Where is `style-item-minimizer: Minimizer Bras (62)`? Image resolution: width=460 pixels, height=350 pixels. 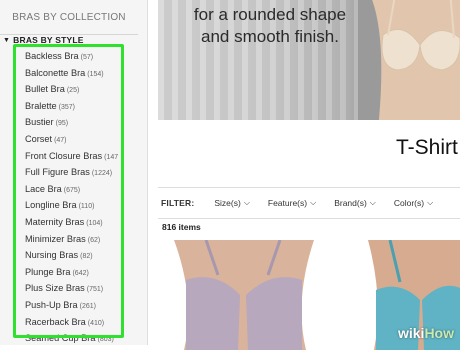
style-item-minimizer: Minimizer Bras (62) is located at coordinates (71, 239).